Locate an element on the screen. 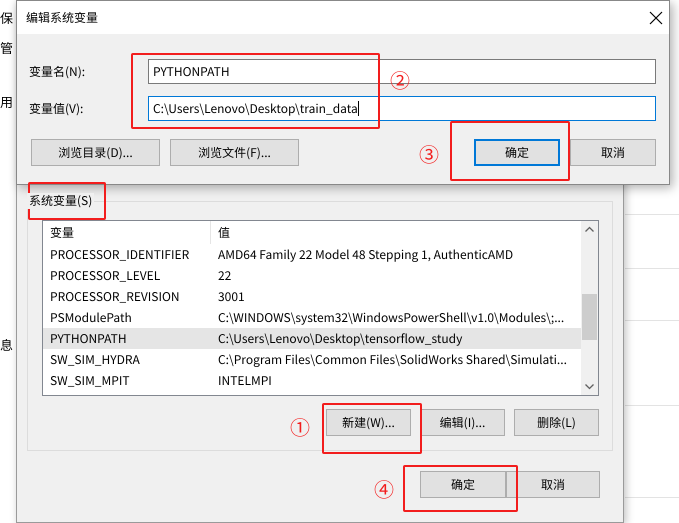  list-row: PROCESSOR_LEVEL 22 is located at coordinates (312, 275).